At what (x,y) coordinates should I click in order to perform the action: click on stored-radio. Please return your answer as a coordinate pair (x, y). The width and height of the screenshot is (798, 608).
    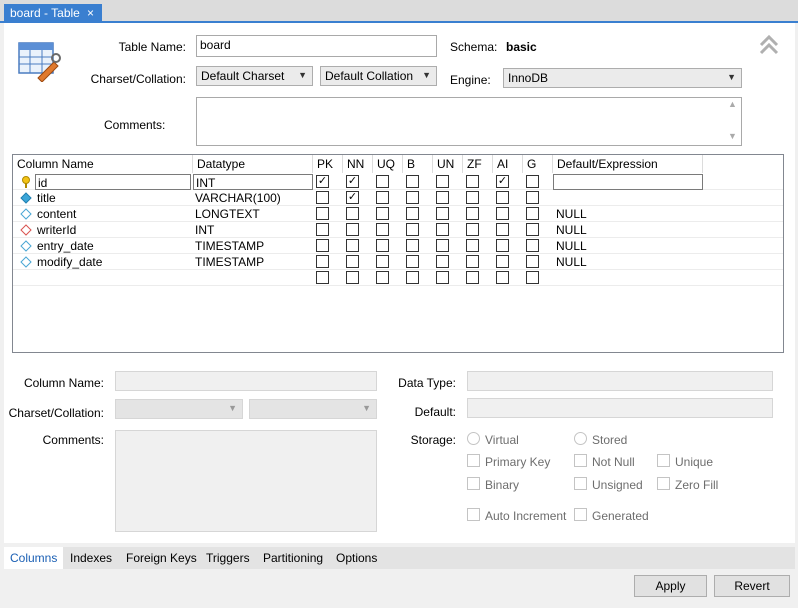
    Looking at the image, I should click on (580, 438).